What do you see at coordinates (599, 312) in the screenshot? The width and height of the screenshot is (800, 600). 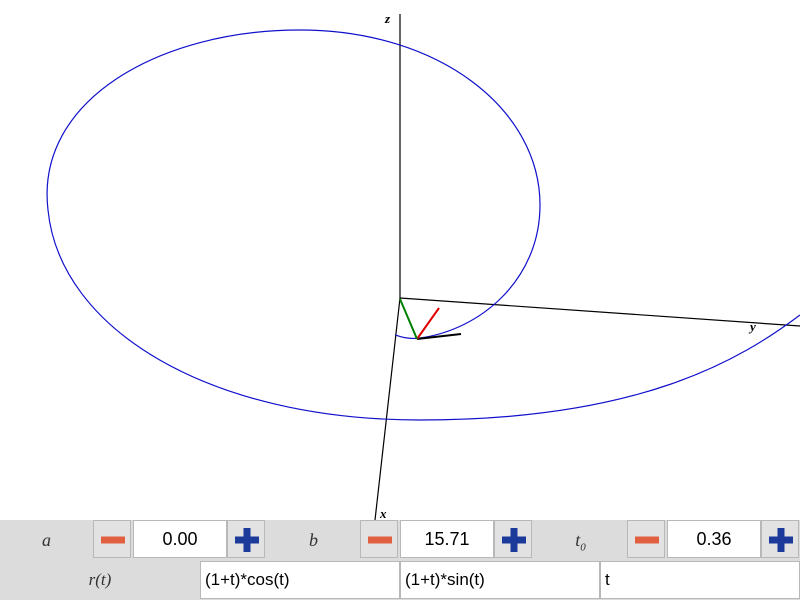 I see `y-axis` at bounding box center [599, 312].